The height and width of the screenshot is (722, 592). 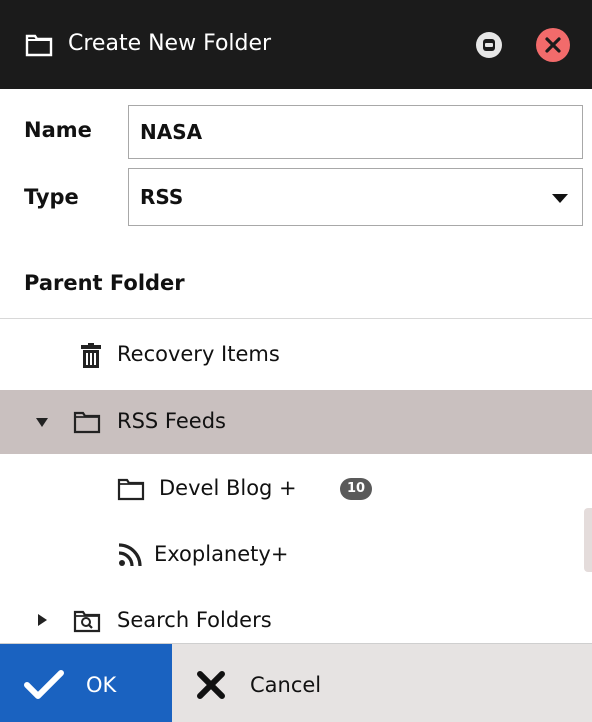 What do you see at coordinates (355, 132) in the screenshot?
I see `name-input` at bounding box center [355, 132].